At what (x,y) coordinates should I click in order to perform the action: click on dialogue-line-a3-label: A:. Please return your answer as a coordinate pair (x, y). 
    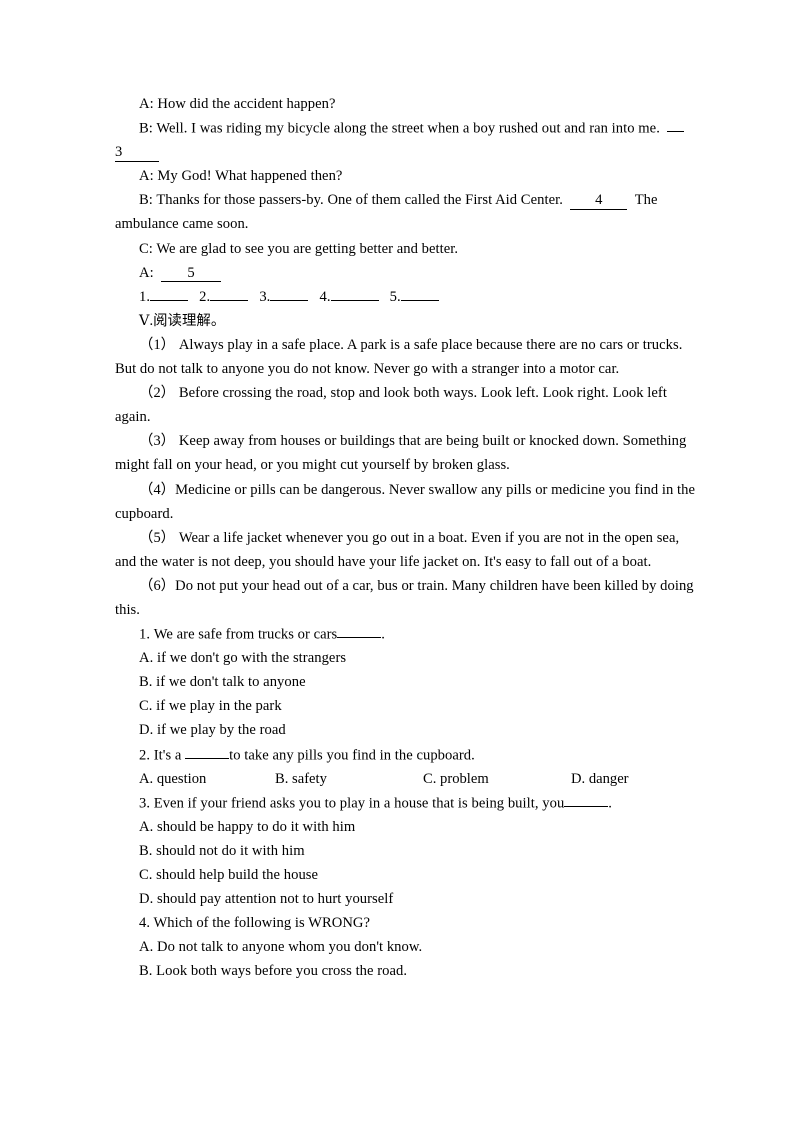
    Looking at the image, I should click on (146, 272).